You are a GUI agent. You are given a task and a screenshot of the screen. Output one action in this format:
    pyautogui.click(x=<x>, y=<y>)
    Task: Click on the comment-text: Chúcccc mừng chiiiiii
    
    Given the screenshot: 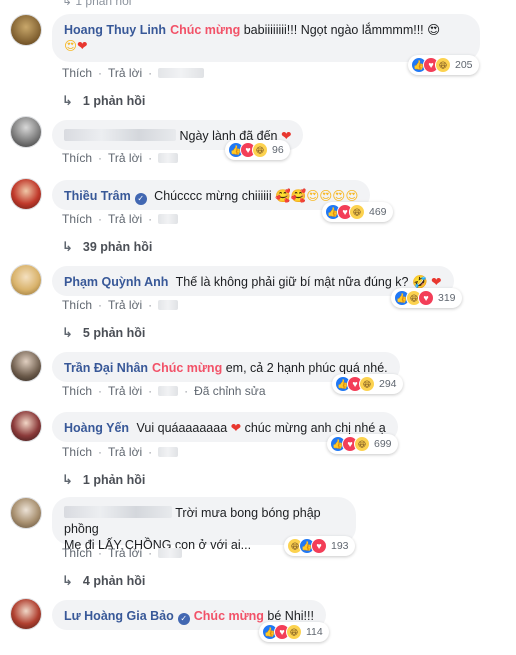 What is the action you would take?
    pyautogui.click(x=213, y=196)
    